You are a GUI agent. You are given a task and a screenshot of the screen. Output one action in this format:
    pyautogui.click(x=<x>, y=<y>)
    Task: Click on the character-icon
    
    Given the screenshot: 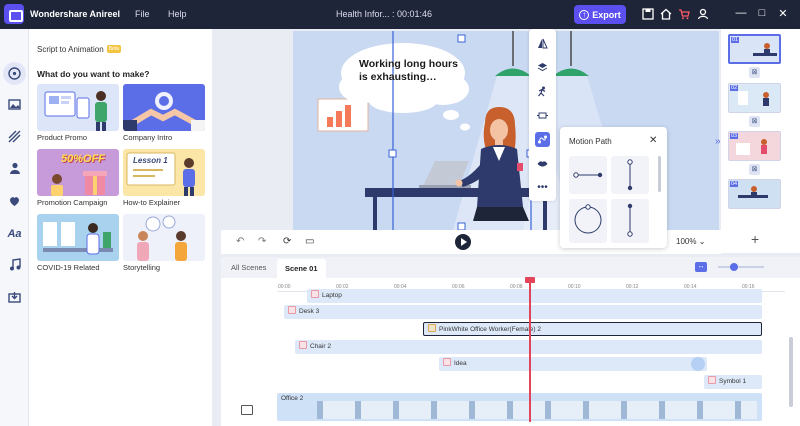 What is the action you would take?
    pyautogui.click(x=14, y=167)
    